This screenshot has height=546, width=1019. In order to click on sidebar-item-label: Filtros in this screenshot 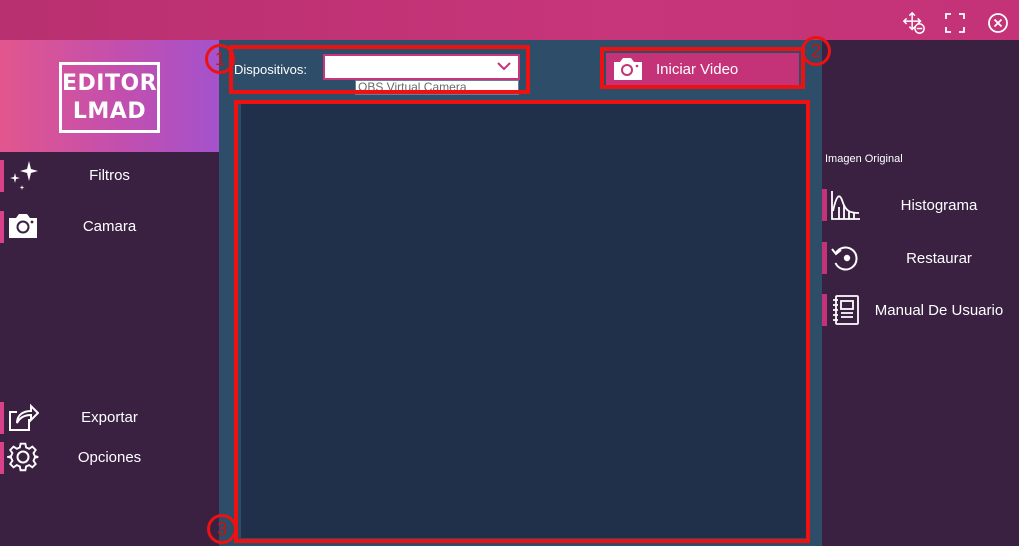, I will do `click(109, 175)`.